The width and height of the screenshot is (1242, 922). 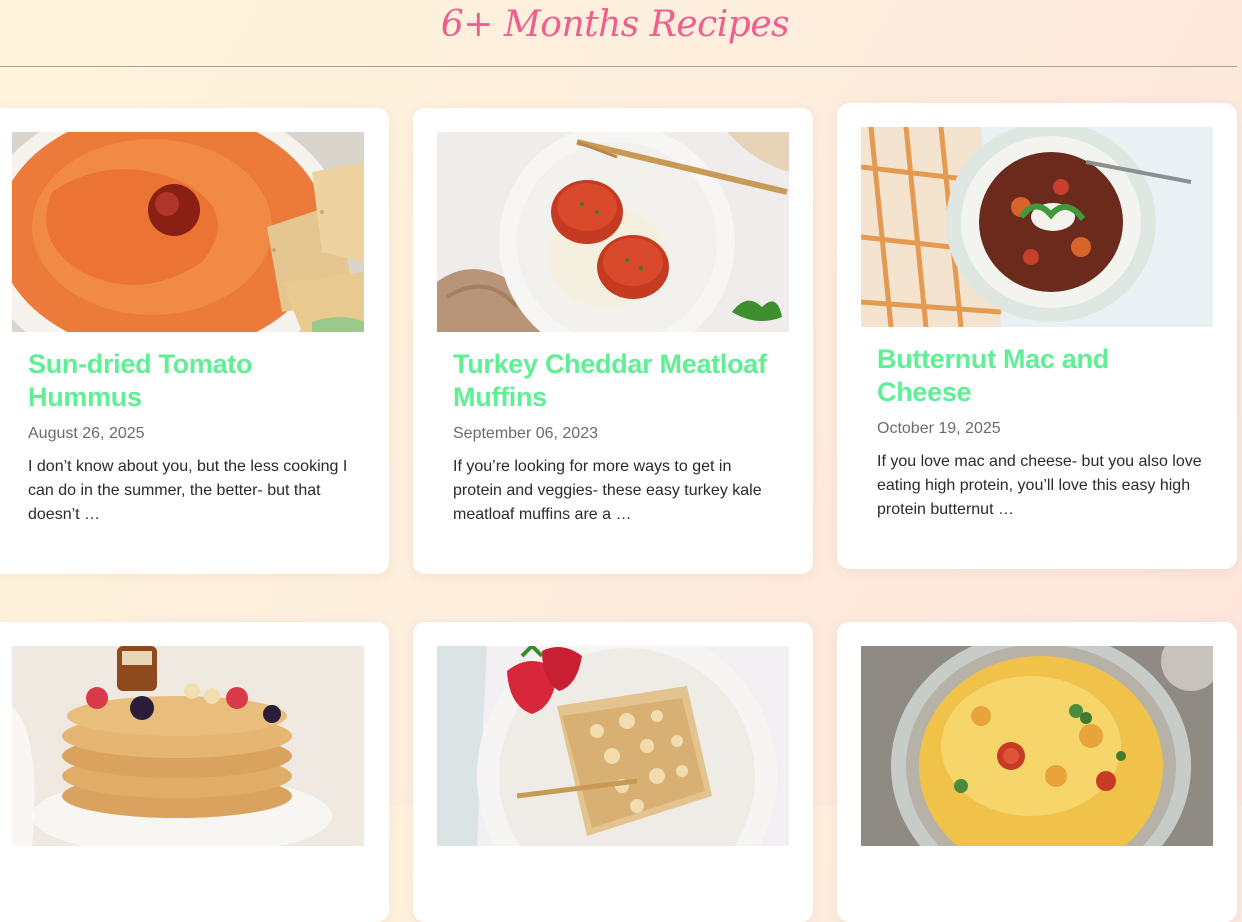 What do you see at coordinates (525, 433) in the screenshot?
I see `recipe-date: September 06, 2023` at bounding box center [525, 433].